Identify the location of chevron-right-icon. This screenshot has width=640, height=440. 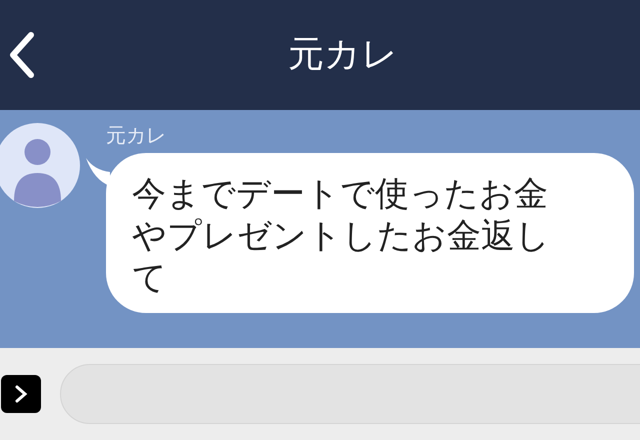
(21, 394).